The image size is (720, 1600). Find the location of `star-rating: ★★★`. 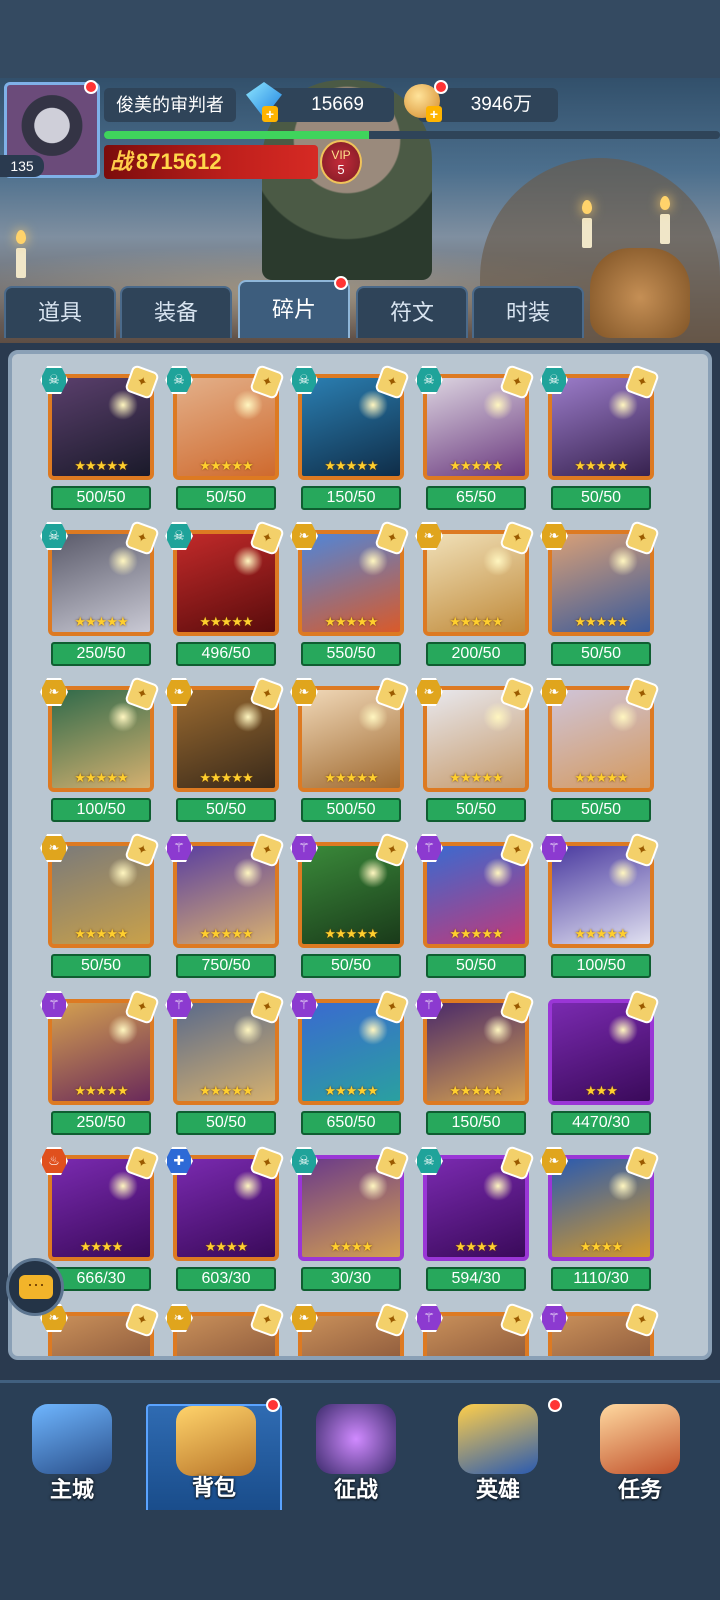

star-rating: ★★★ is located at coordinates (601, 1090).